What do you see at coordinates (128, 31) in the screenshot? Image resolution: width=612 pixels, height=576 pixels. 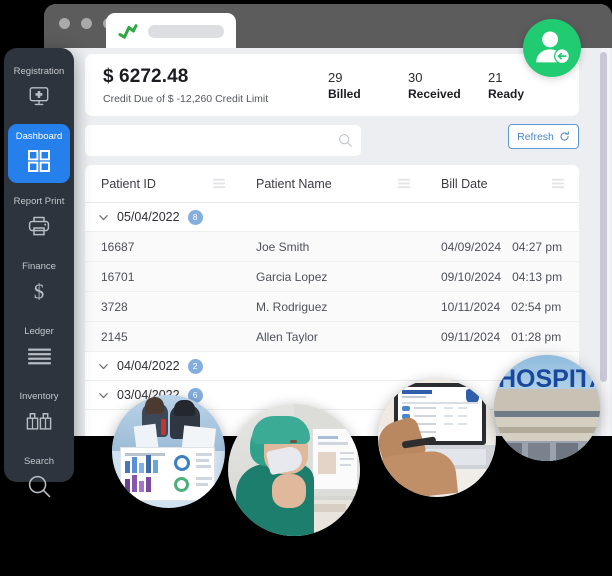 I see `green-zigzag-logo-icon` at bounding box center [128, 31].